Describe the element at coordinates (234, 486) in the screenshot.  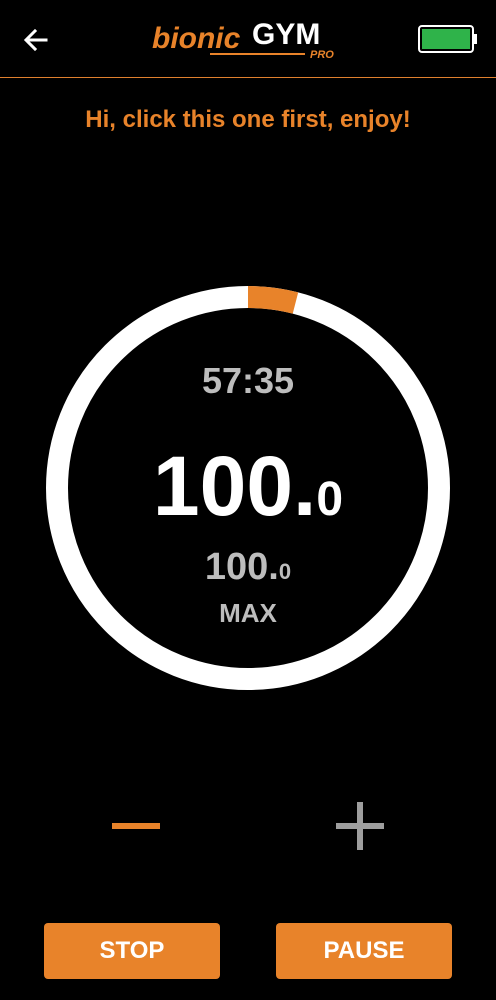
I see `current-value-int: 100.` at that location.